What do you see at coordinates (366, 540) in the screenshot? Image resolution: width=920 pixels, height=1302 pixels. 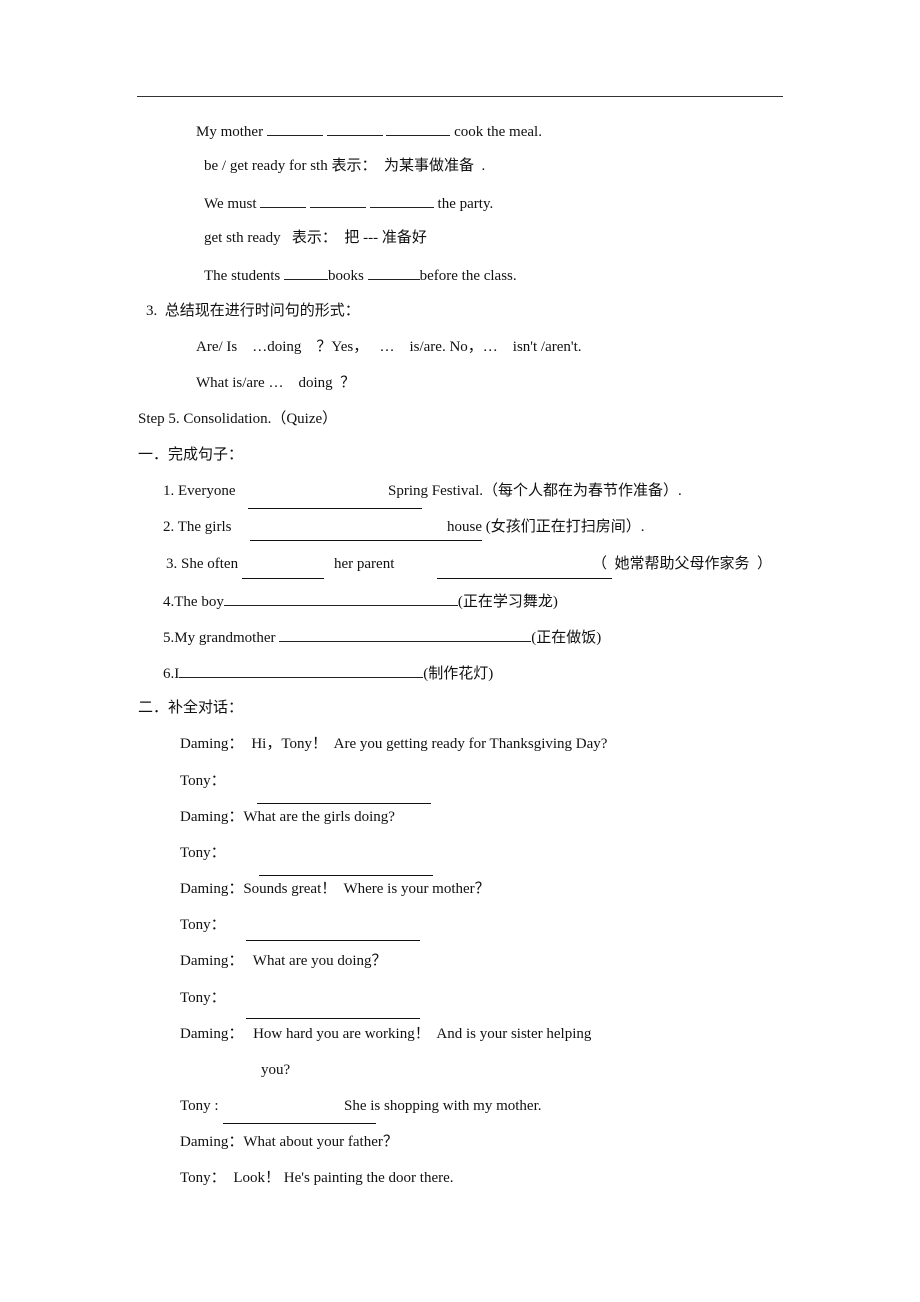 I see `item-2-blank` at bounding box center [366, 540].